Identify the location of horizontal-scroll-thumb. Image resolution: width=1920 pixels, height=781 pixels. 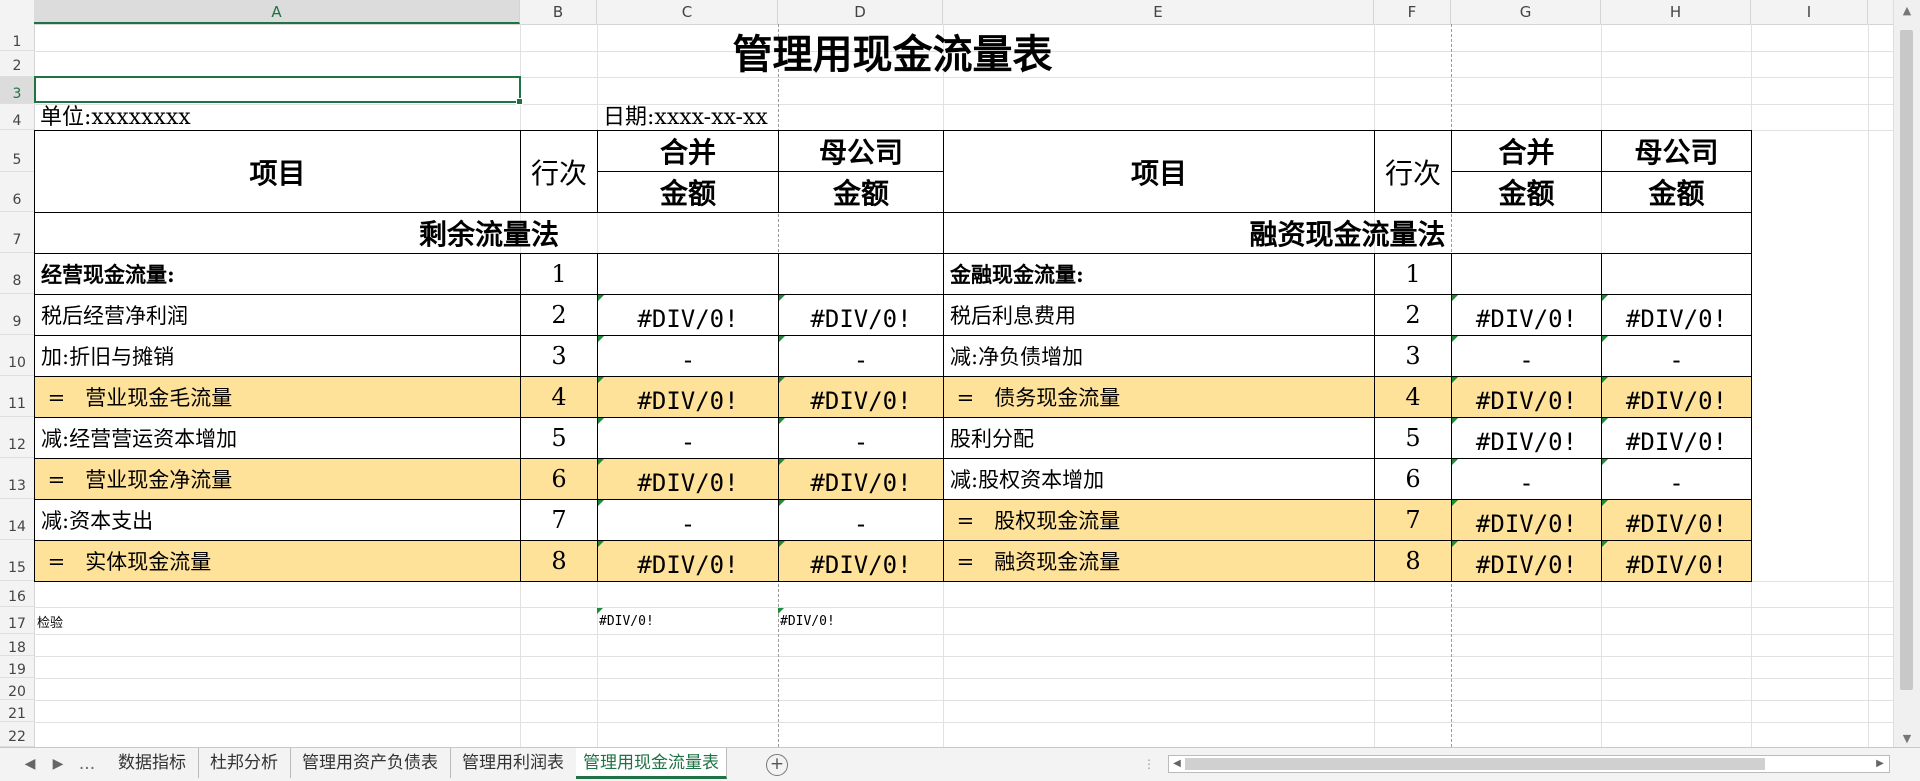
(1475, 764).